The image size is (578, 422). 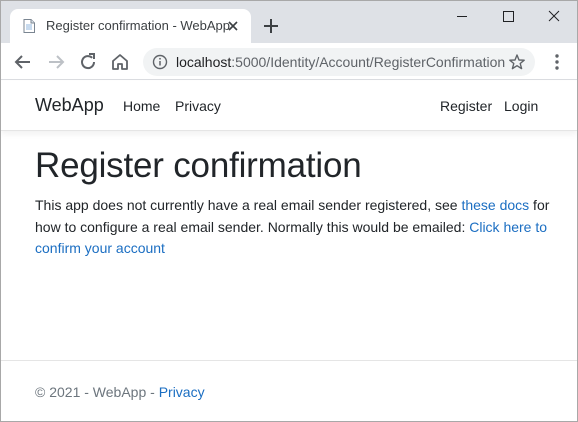 What do you see at coordinates (289, 390) in the screenshot?
I see `site-footer: © 2021 - WebApp - Privacy` at bounding box center [289, 390].